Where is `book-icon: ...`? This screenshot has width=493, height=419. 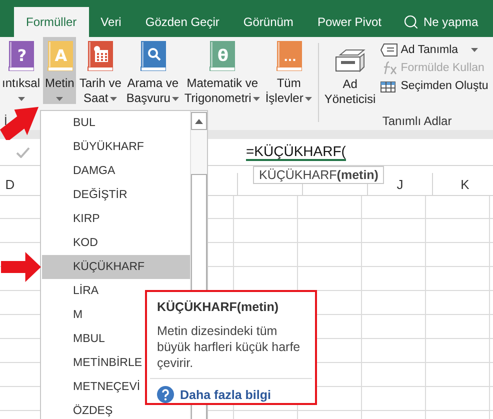 book-icon: ... is located at coordinates (289, 56).